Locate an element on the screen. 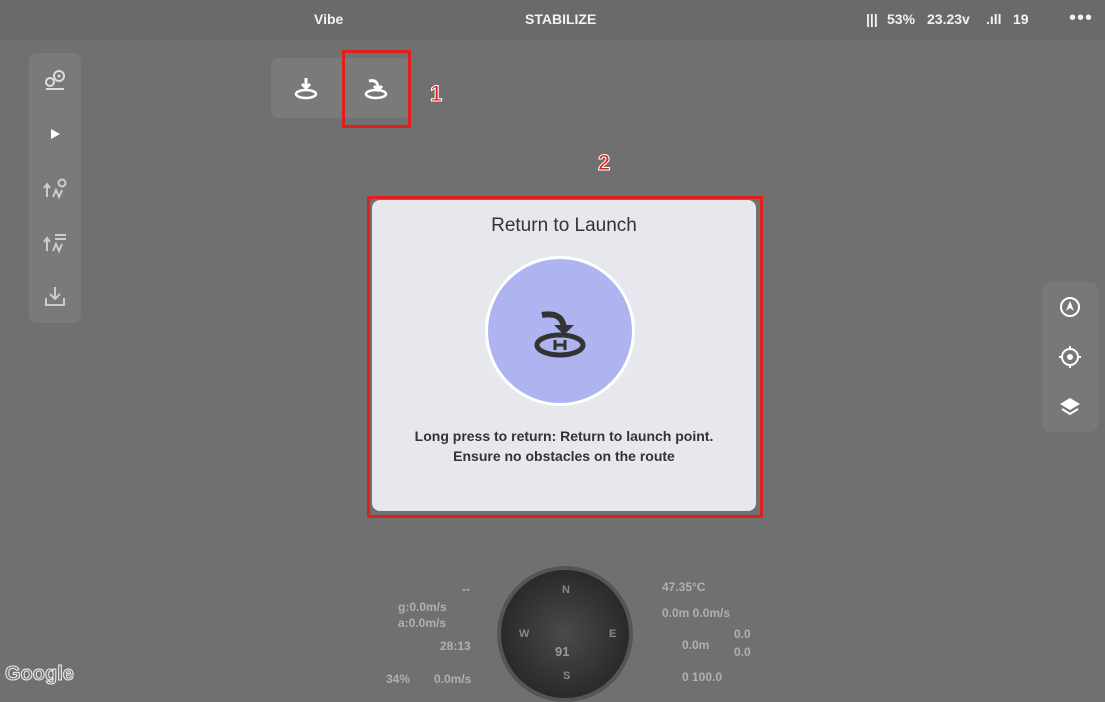 This screenshot has width=1105, height=702. download-mission-button is located at coordinates (55, 296).